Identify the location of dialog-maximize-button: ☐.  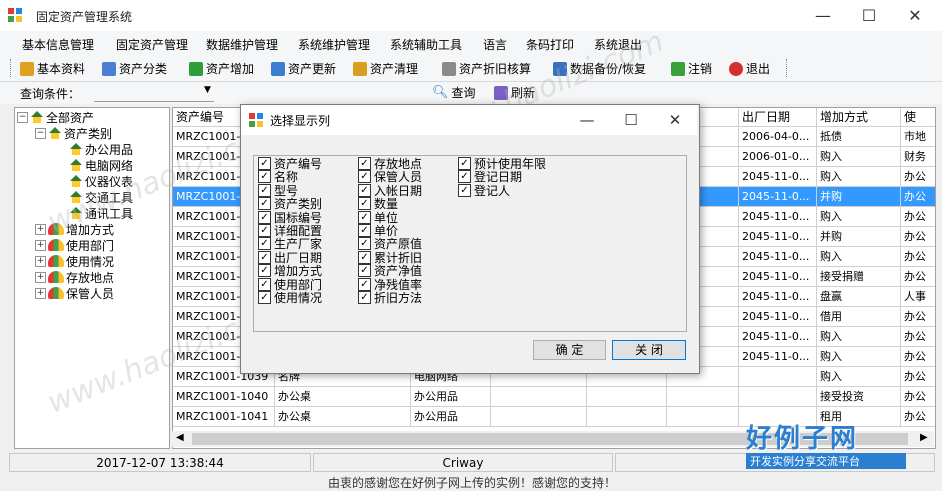
(631, 120).